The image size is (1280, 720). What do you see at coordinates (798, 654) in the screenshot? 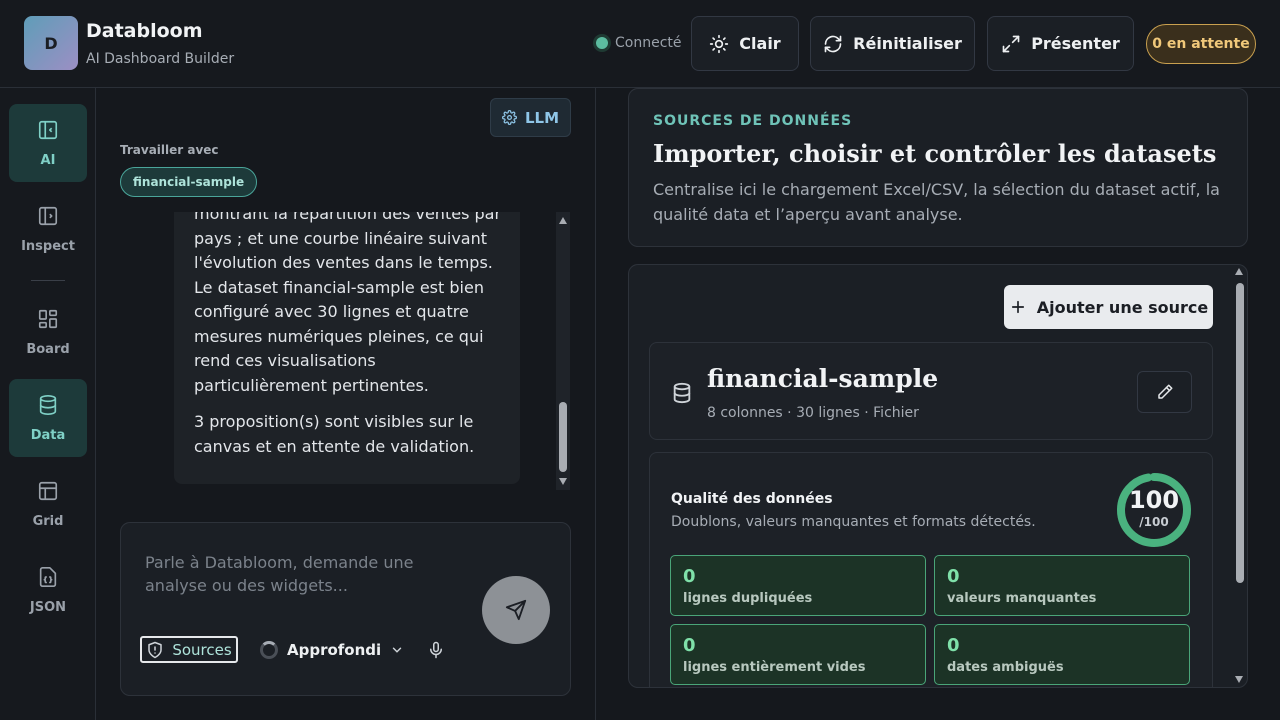
I see `metric-empty-rows: 0 lignes entièrement vides` at bounding box center [798, 654].